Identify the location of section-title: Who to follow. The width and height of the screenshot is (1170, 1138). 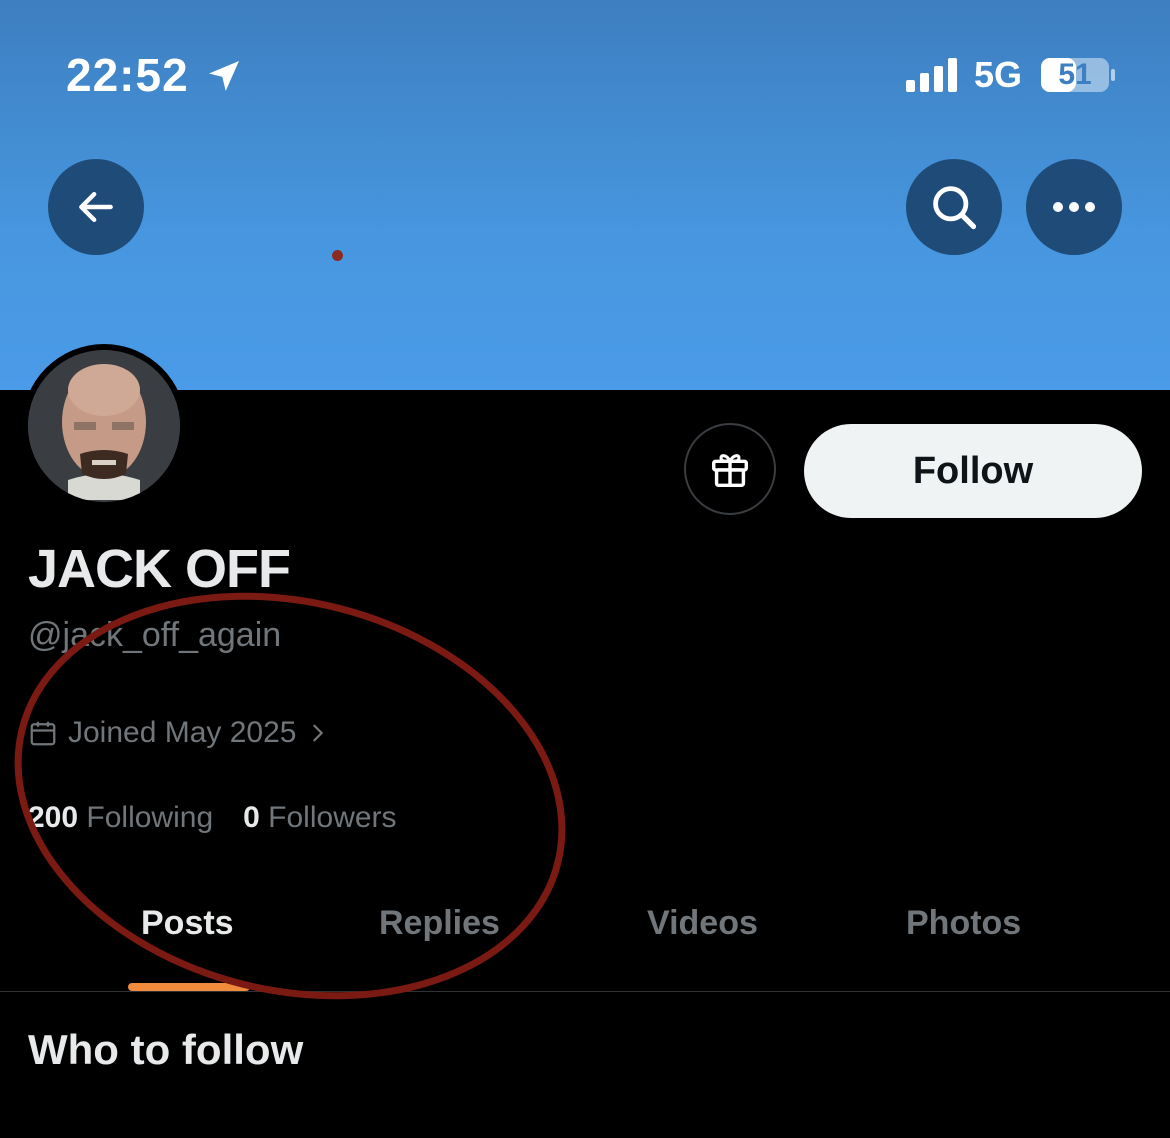
(166, 1049).